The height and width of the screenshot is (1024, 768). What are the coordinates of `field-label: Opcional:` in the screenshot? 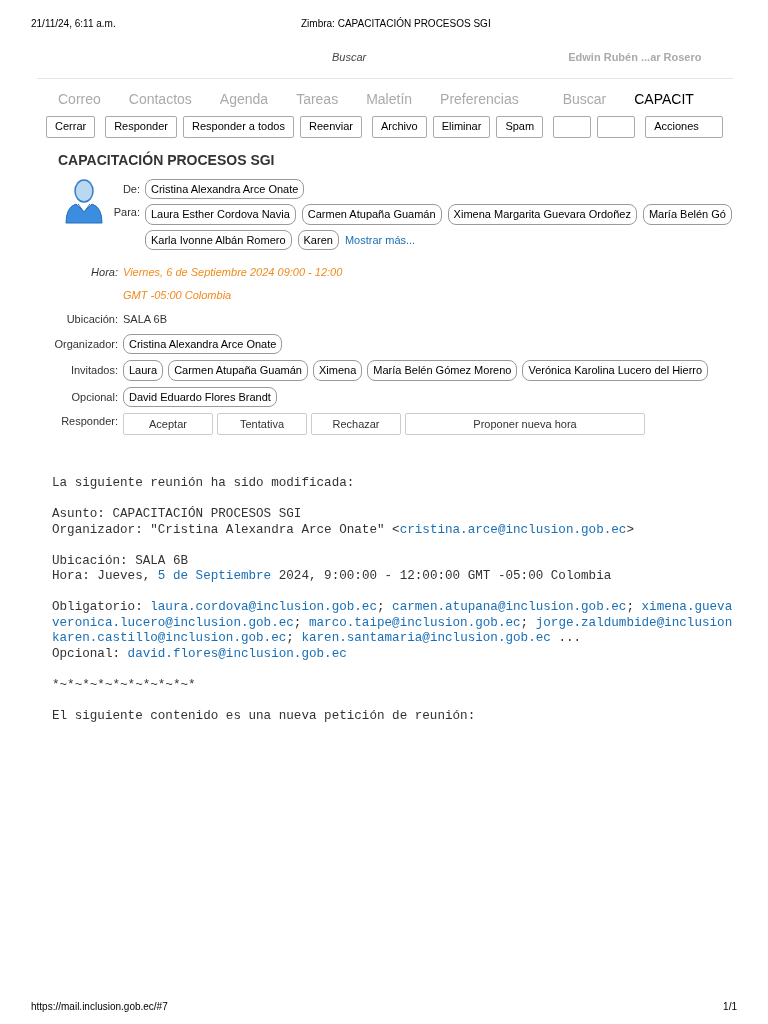 It's located at (94, 397).